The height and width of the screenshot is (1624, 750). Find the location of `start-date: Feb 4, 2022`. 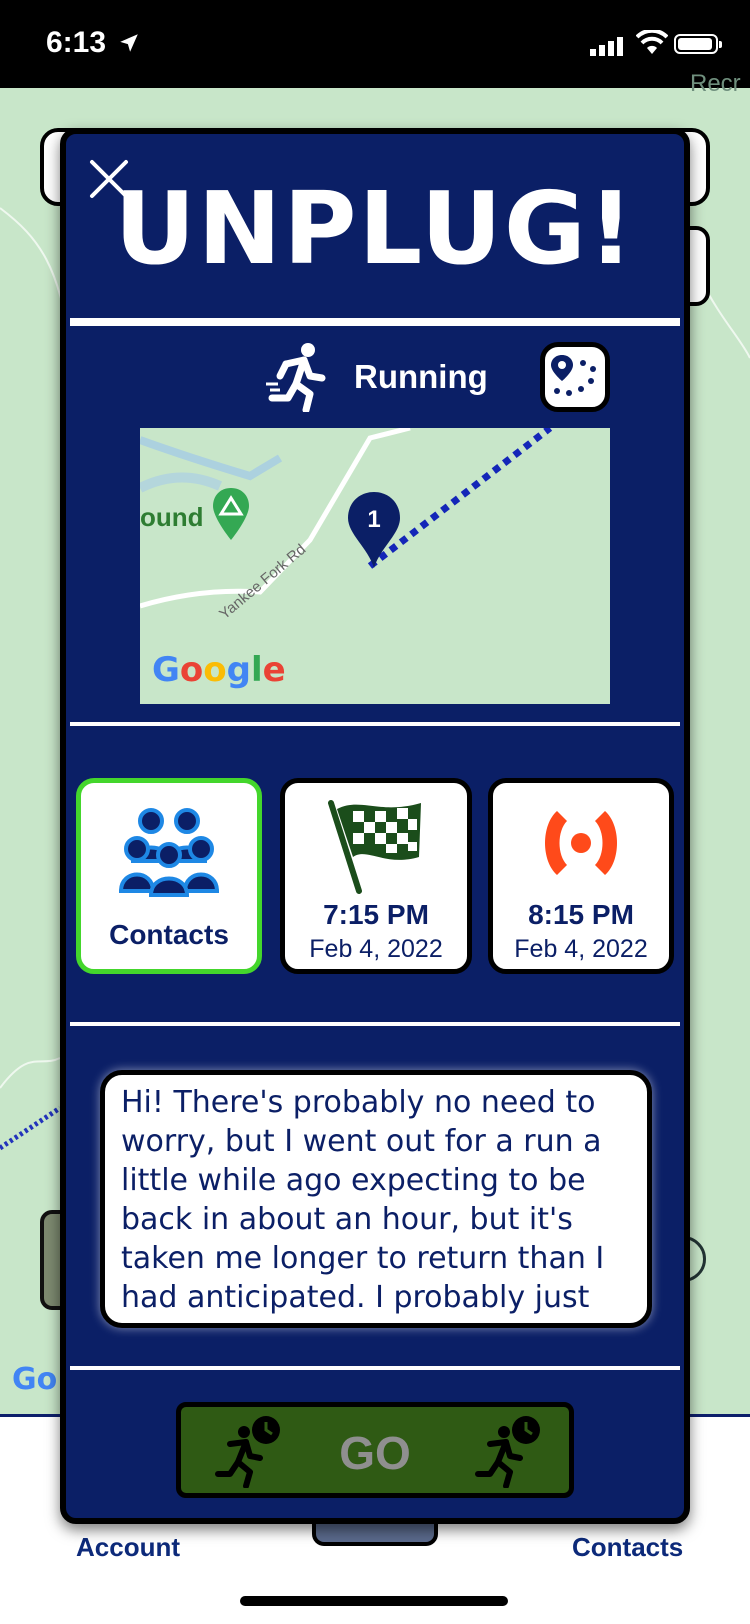

start-date: Feb 4, 2022 is located at coordinates (376, 949).